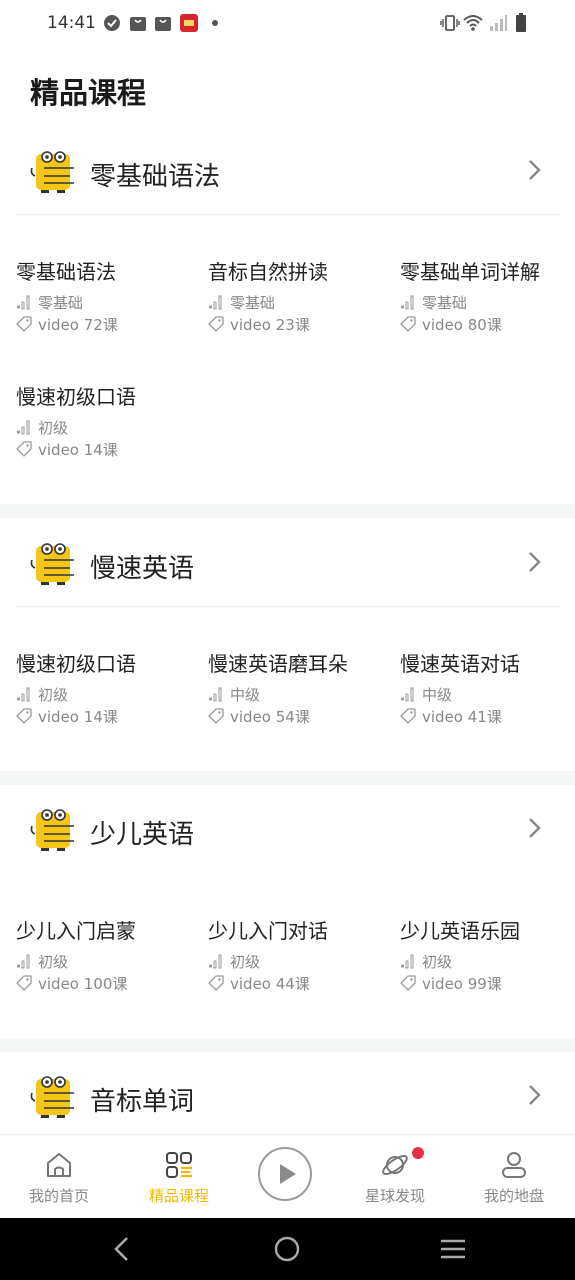 The width and height of the screenshot is (575, 1280). What do you see at coordinates (142, 569) in the screenshot?
I see `section-title: 慢速英语` at bounding box center [142, 569].